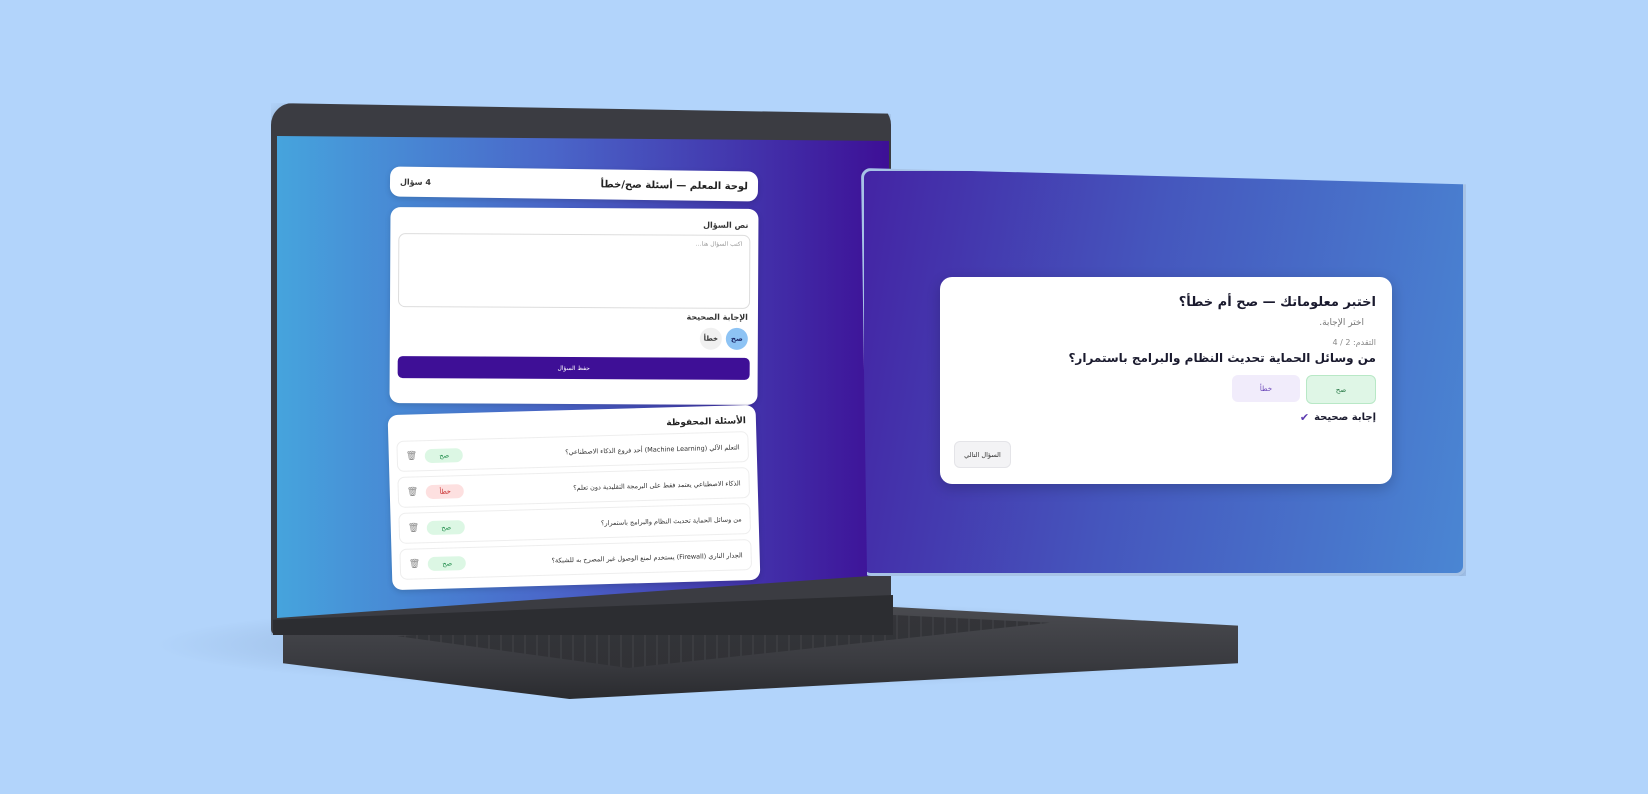 The width and height of the screenshot is (1648, 794). What do you see at coordinates (573, 368) in the screenshot?
I see `save-question-button: حفظ السؤال` at bounding box center [573, 368].